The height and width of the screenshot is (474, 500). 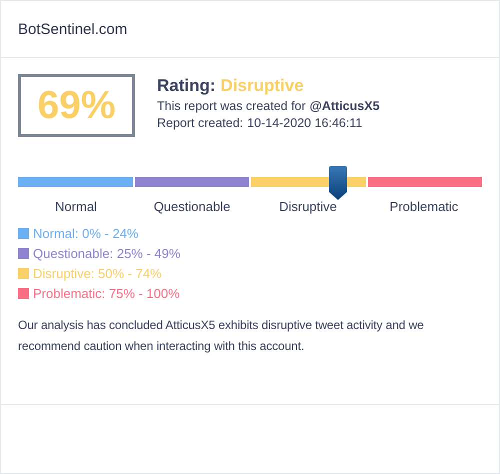 What do you see at coordinates (308, 206) in the screenshot?
I see `meter-label: Disruptive` at bounding box center [308, 206].